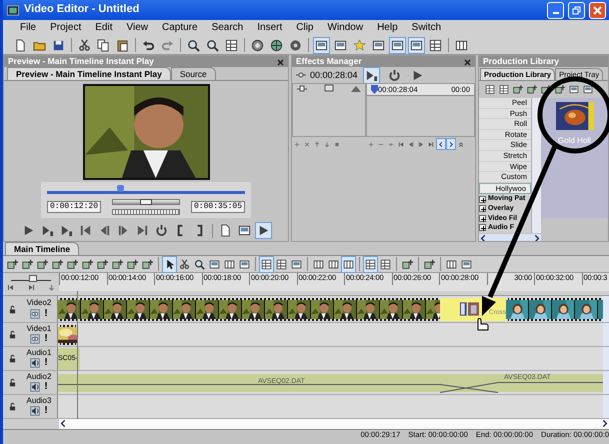 The height and width of the screenshot is (444, 609). What do you see at coordinates (42, 248) in the screenshot?
I see `tab: Main Timeline` at bounding box center [42, 248].